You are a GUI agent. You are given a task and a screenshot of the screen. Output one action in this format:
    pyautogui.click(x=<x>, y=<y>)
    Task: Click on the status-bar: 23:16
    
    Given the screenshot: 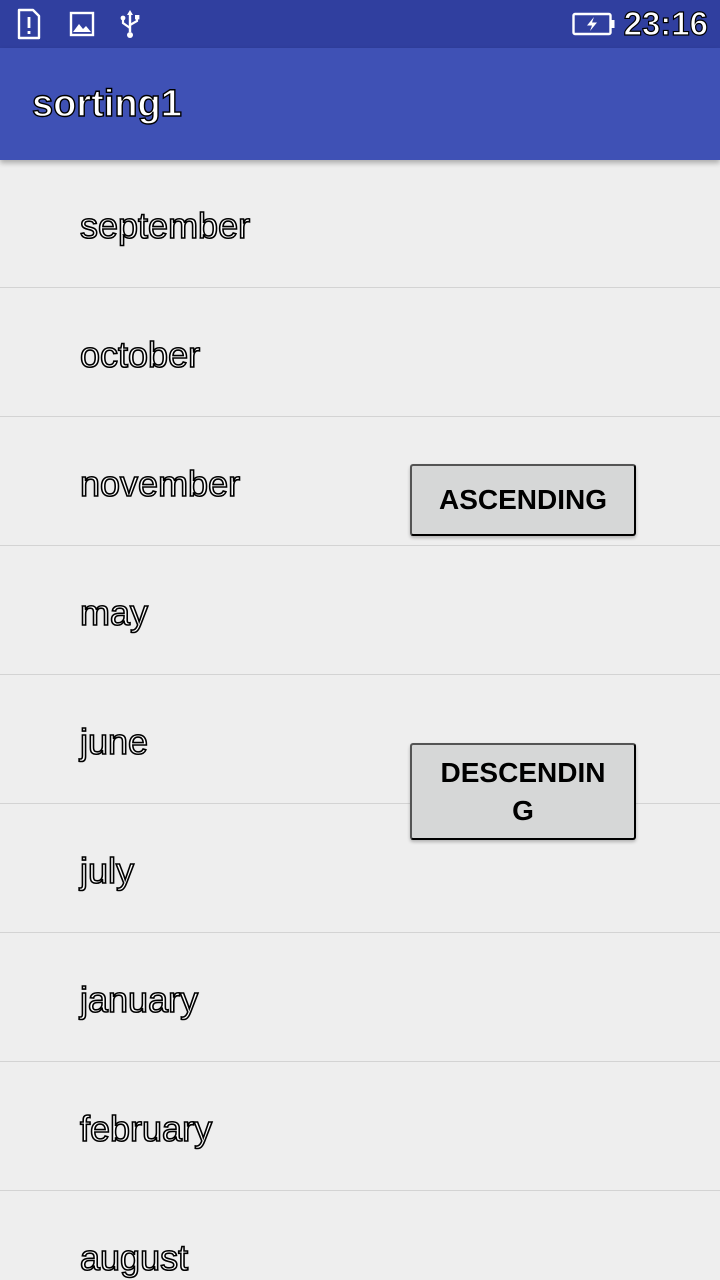 What is the action you would take?
    pyautogui.click(x=360, y=24)
    